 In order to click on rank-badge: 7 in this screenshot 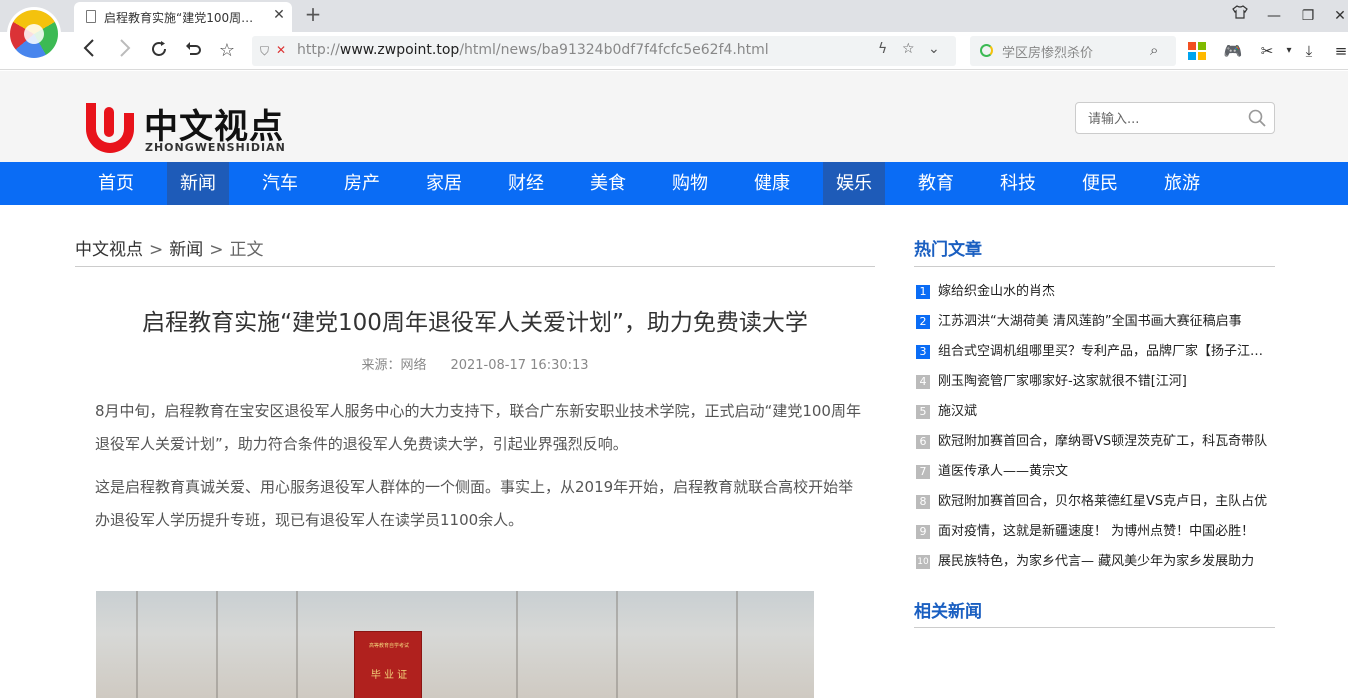, I will do `click(923, 472)`.